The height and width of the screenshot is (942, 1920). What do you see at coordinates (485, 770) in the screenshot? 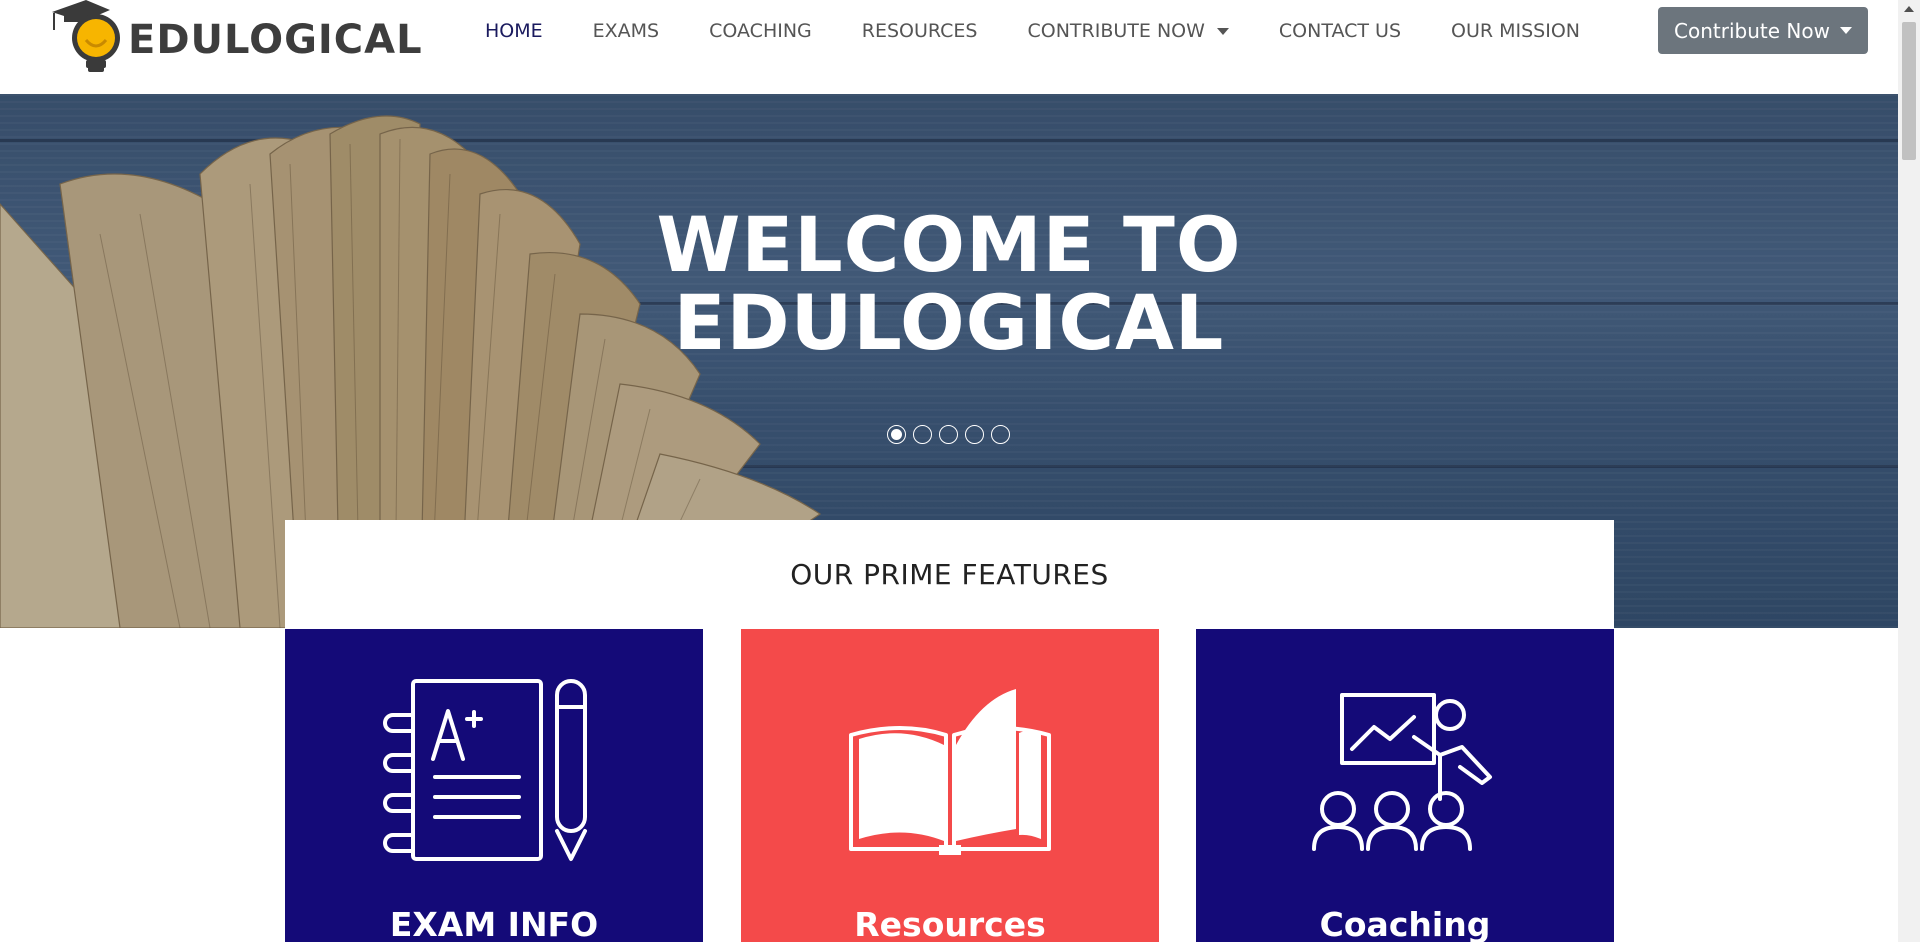
I see `notebook-pencil-icon` at bounding box center [485, 770].